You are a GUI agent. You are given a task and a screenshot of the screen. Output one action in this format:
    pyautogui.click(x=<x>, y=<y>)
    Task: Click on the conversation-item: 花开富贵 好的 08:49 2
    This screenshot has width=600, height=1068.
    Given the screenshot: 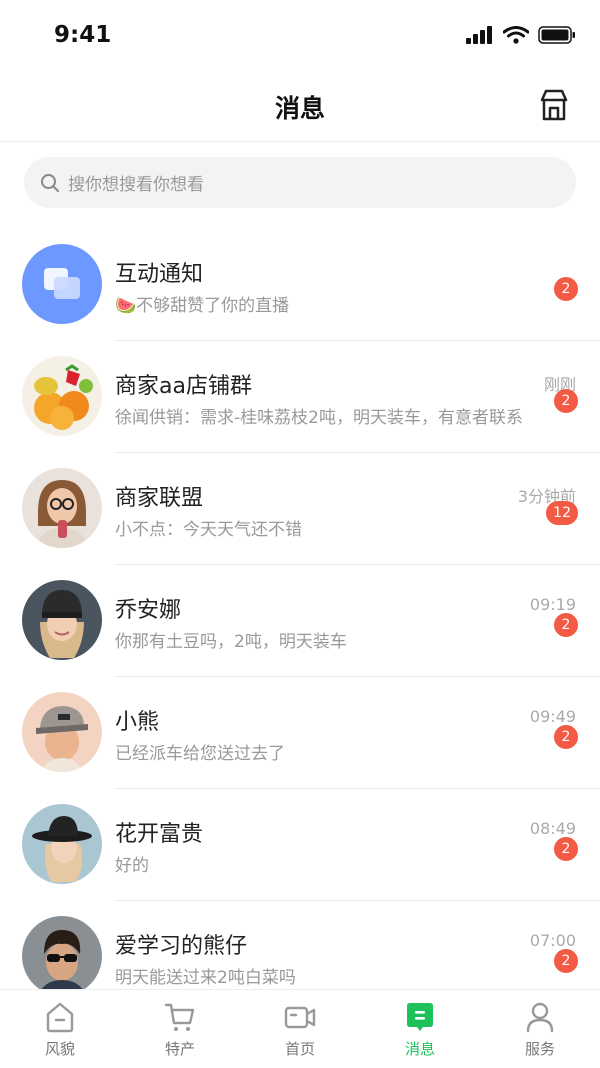 What is the action you would take?
    pyautogui.click(x=300, y=845)
    